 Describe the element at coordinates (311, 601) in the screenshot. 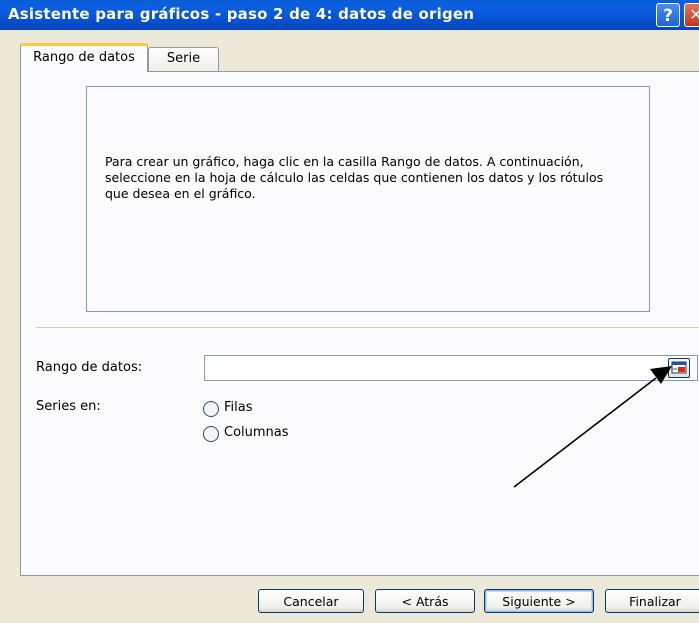

I see `cancel-button: Cancelar` at that location.